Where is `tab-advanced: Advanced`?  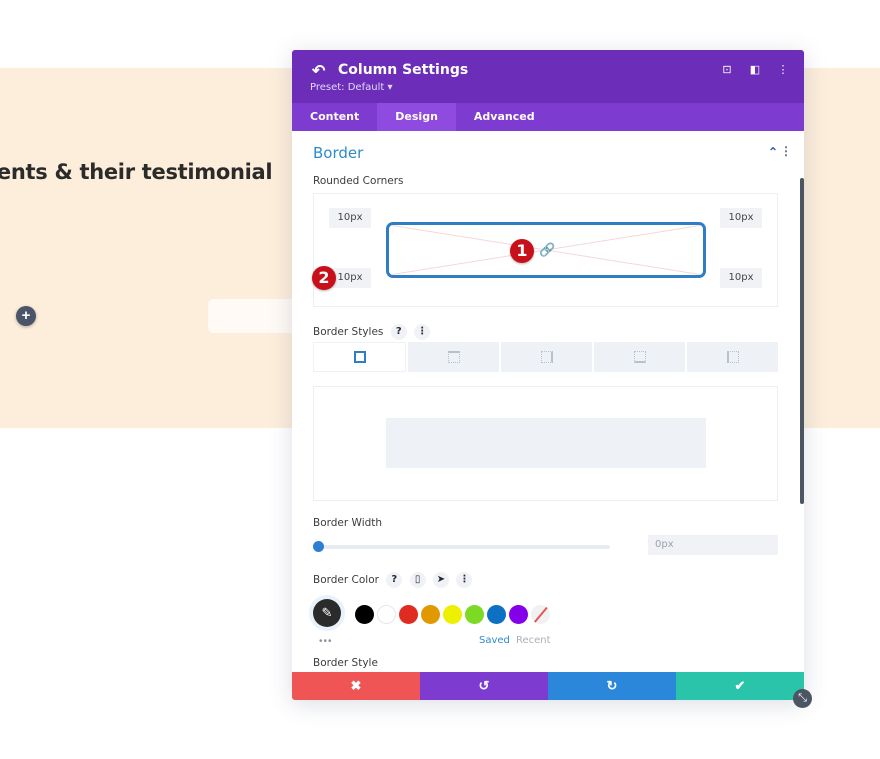 tab-advanced: Advanced is located at coordinates (504, 117).